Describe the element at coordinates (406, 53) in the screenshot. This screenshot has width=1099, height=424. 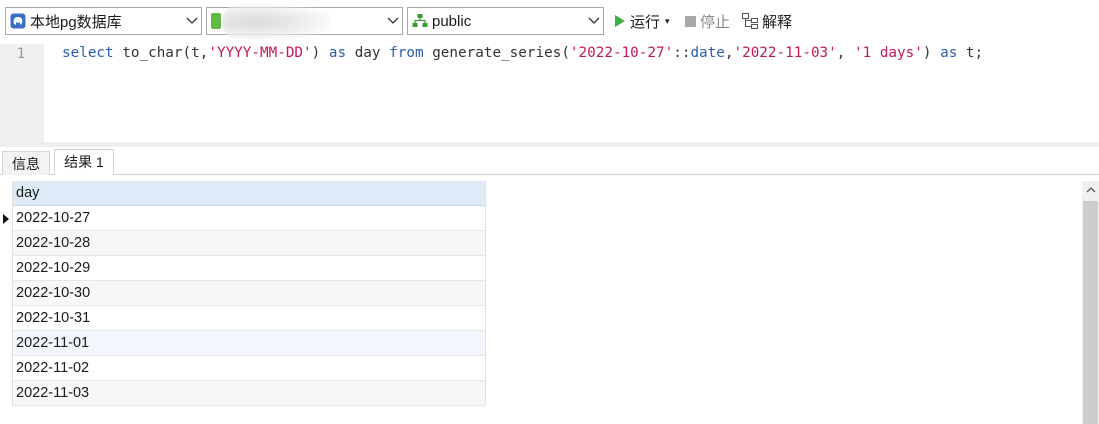
I see `sql-keyword: from` at that location.